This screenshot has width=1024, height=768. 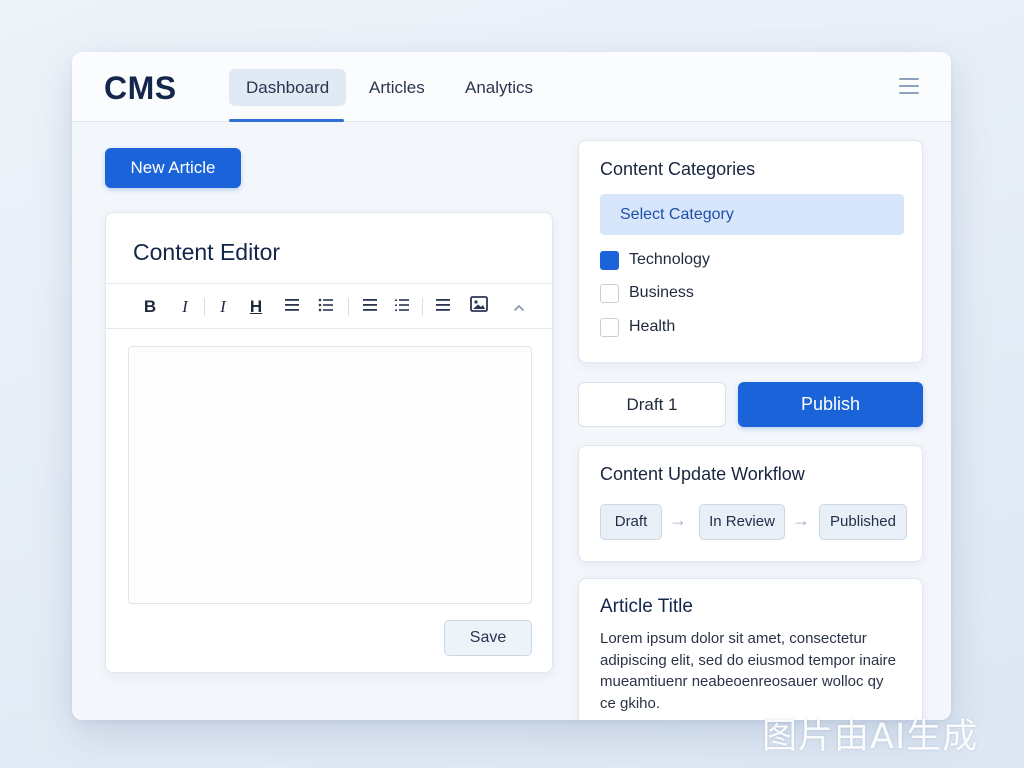 I want to click on tab-dashboard: Dashboard, so click(x=288, y=87).